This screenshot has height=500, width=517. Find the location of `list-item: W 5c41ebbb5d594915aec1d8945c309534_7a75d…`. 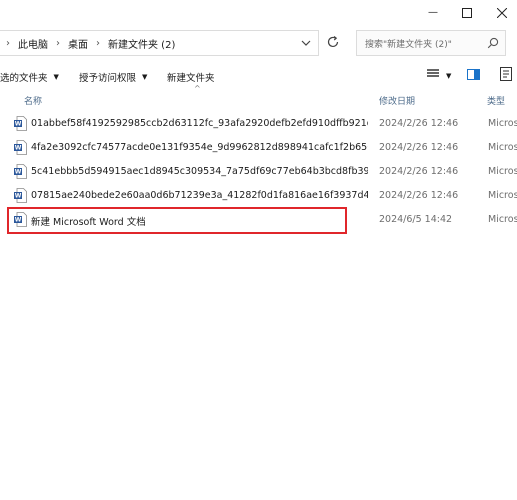

list-item: W 5c41ebbb5d594915aec1d8945c309534_7a75d… is located at coordinates (258, 172).